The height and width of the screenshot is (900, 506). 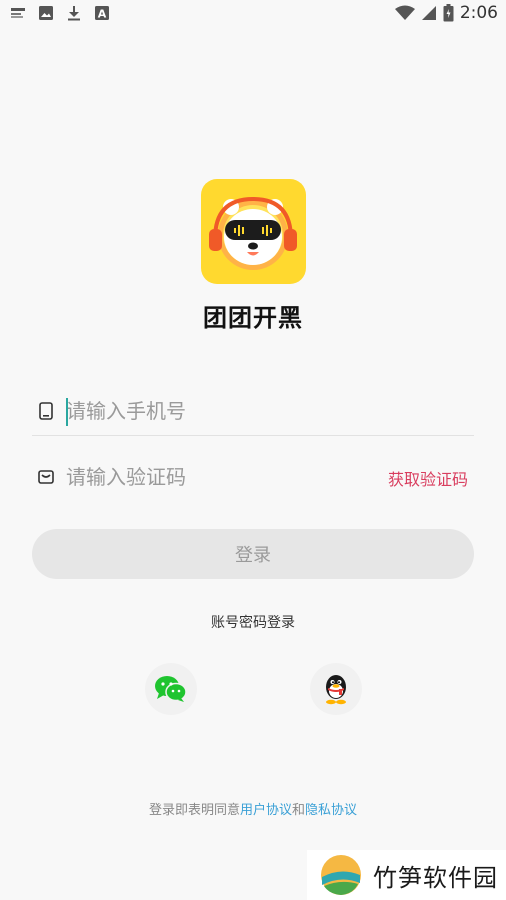 What do you see at coordinates (253, 318) in the screenshot?
I see `app-name: 团团开黑` at bounding box center [253, 318].